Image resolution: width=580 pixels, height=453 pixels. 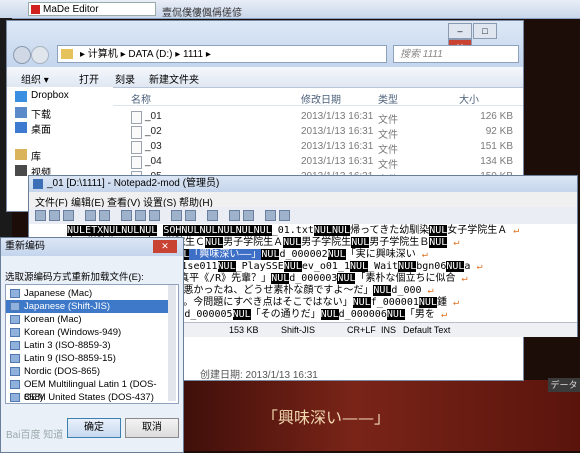 I want to click on encoding-option: Nordic (DOS-865), so click(x=87, y=371).